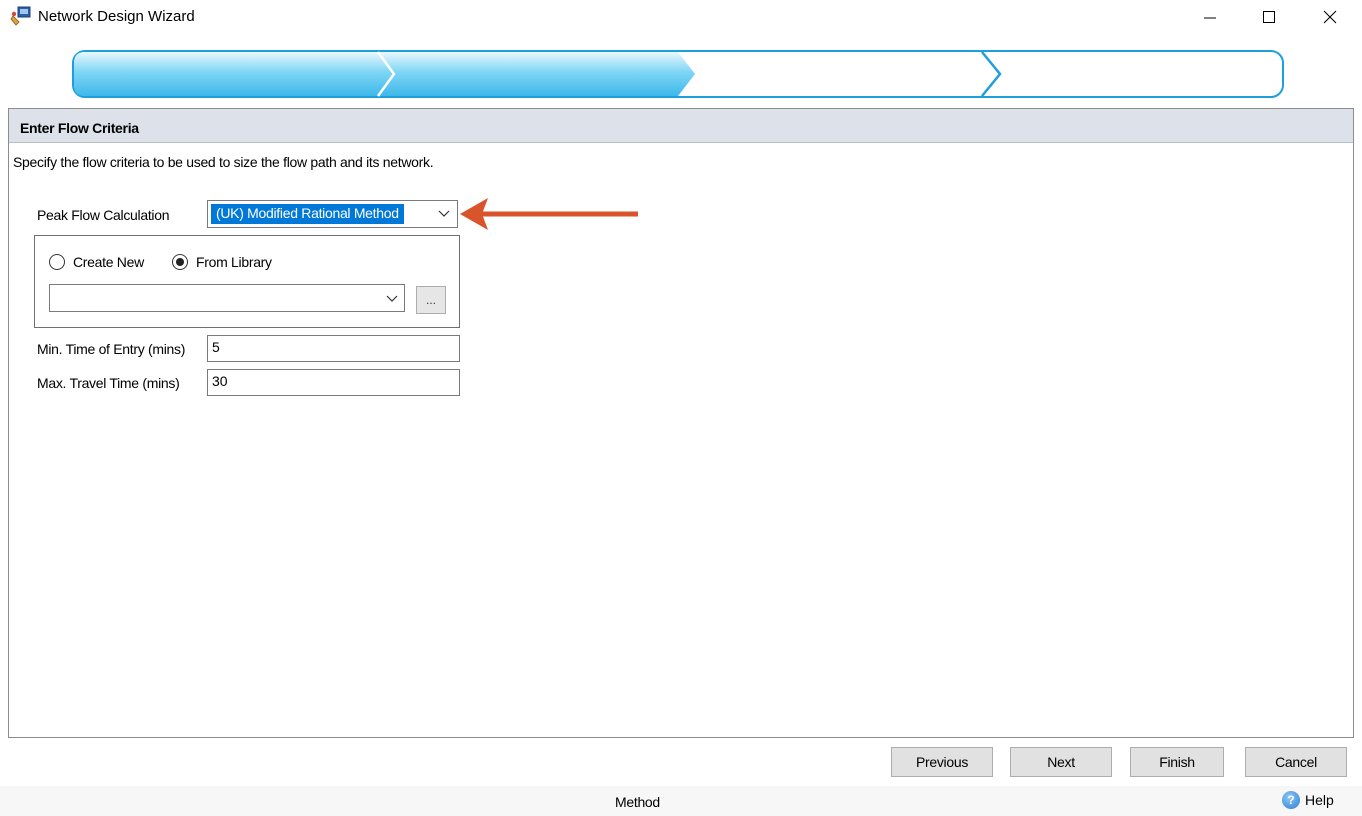 Image resolution: width=1362 pixels, height=816 pixels. What do you see at coordinates (1291, 800) in the screenshot?
I see `help-icon: ?` at bounding box center [1291, 800].